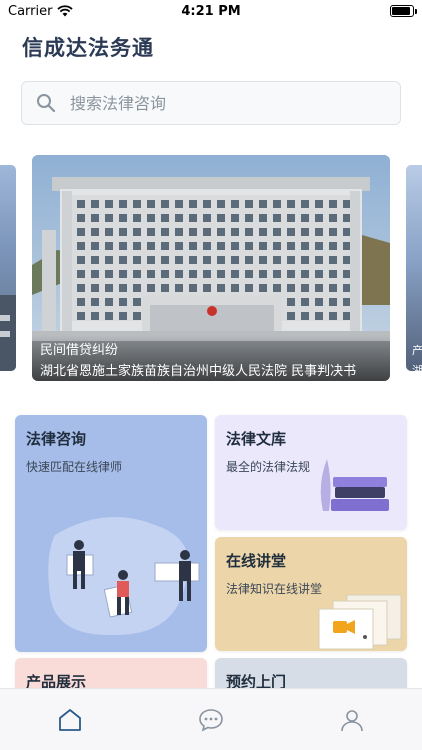 This screenshot has width=422, height=750. Describe the element at coordinates (414, 268) in the screenshot. I see `carousel-next-card: 产 湖` at that location.